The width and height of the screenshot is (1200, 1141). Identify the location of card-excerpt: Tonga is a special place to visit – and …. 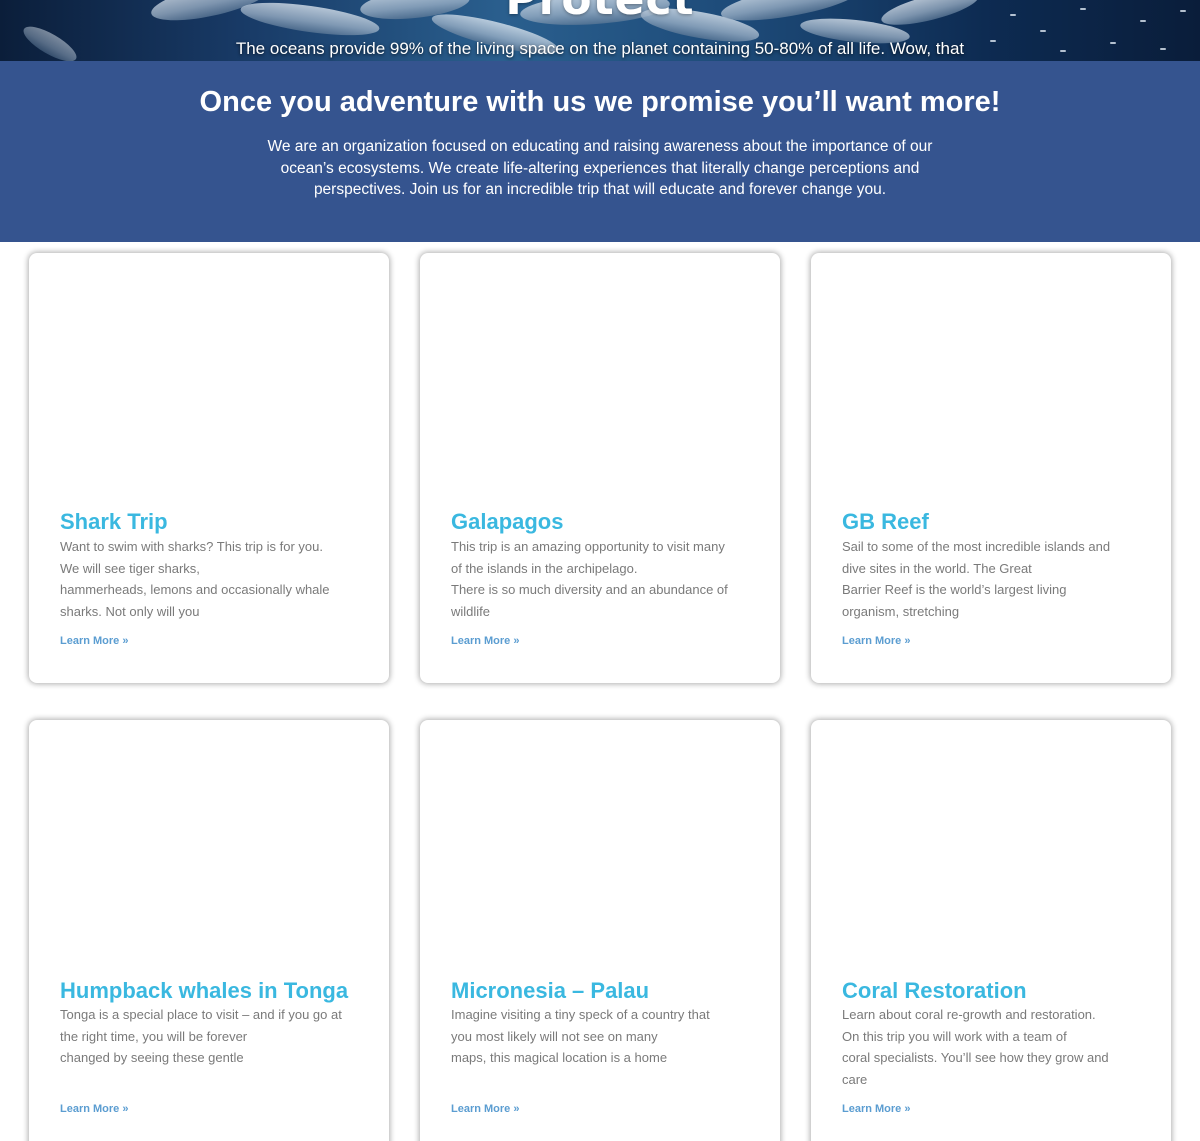
(201, 1036).